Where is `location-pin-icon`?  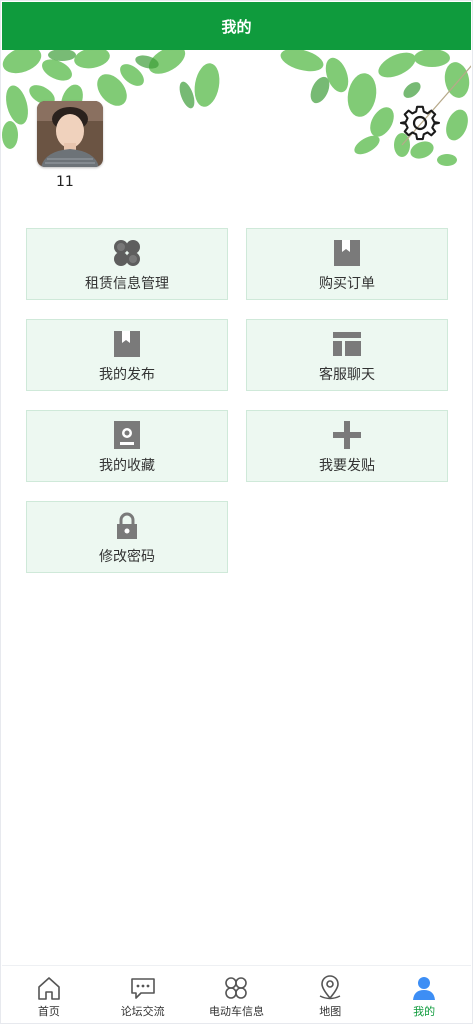 location-pin-icon is located at coordinates (330, 988).